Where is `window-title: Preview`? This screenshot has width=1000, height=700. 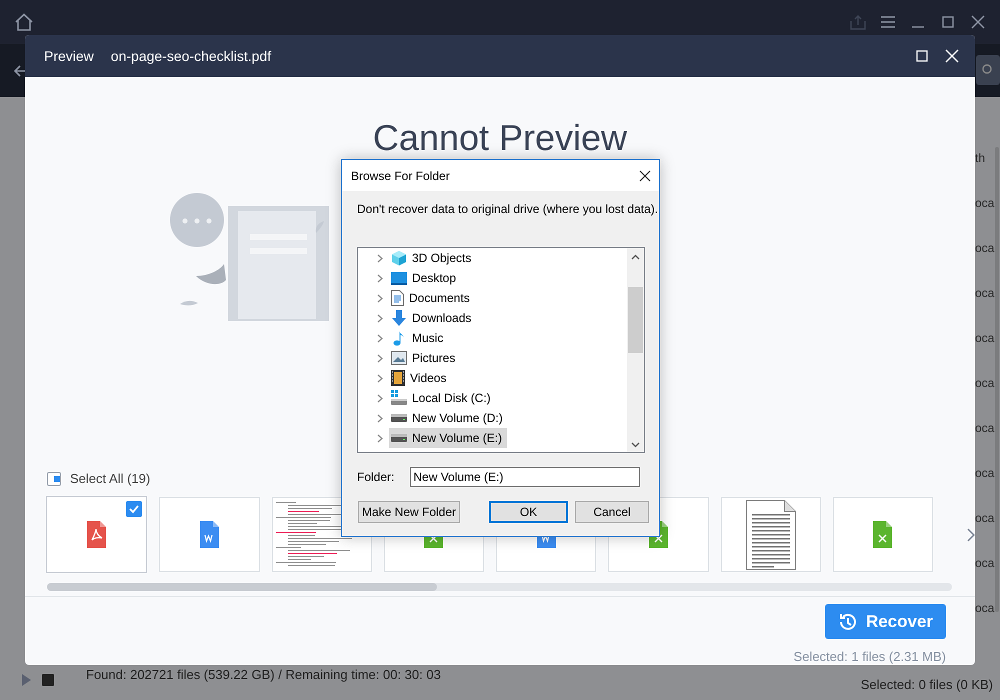
window-title: Preview is located at coordinates (69, 56).